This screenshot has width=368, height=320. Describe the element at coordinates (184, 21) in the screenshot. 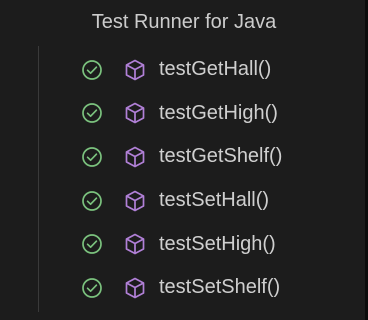

I see `panel-title: Test Runner for Java` at that location.